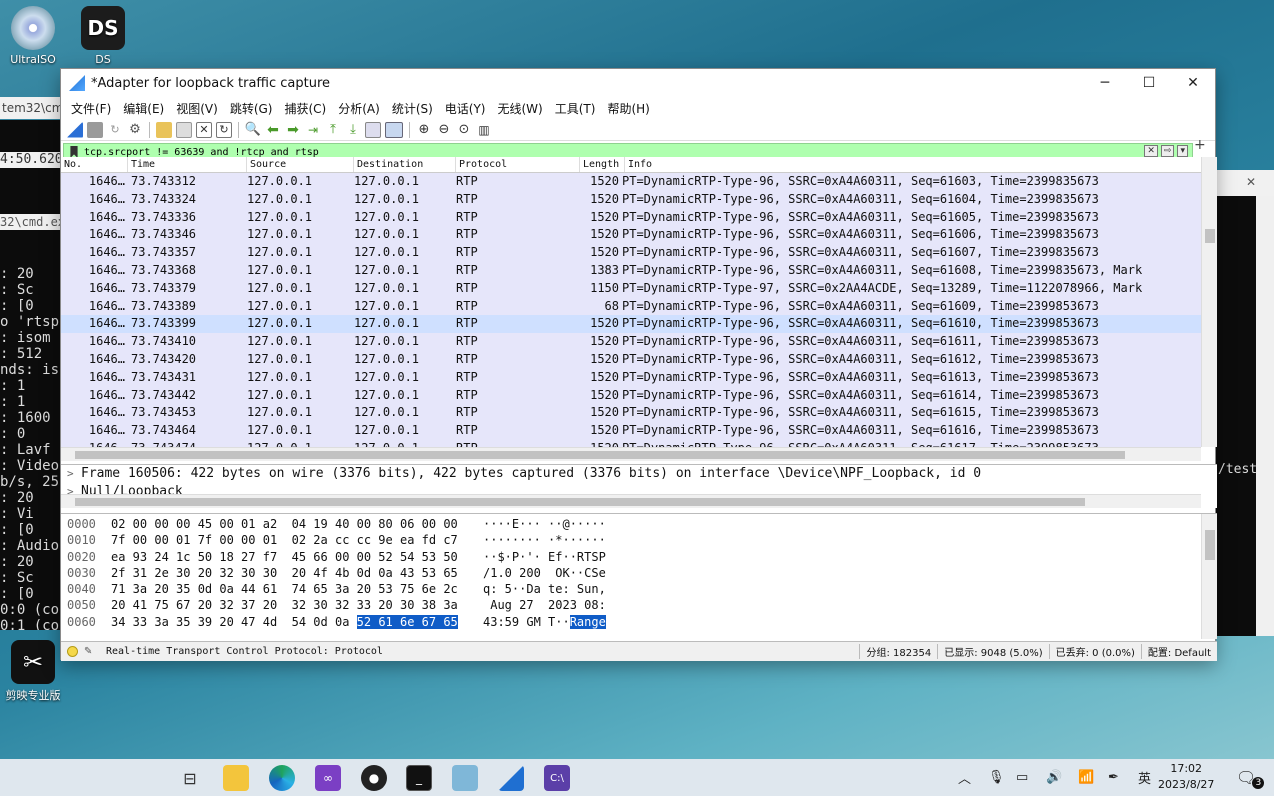  I want to click on status-profile: 配置: Default, so click(1178, 651).